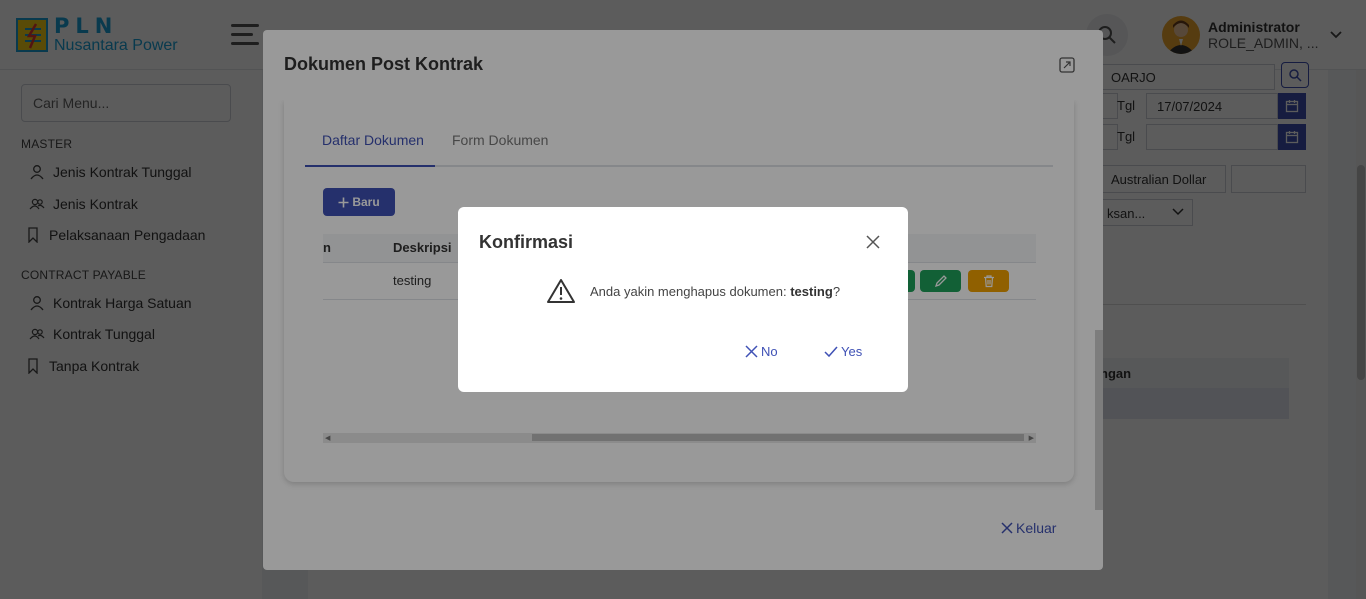 This screenshot has width=1366, height=599. I want to click on confirm-message-suffix: ?, so click(836, 291).